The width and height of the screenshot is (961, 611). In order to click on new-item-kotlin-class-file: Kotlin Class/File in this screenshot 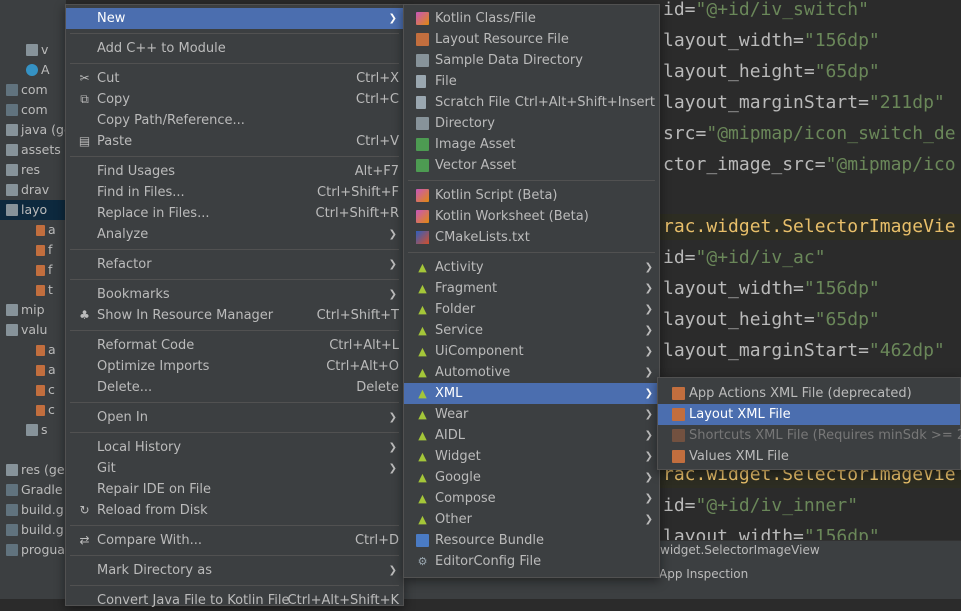, I will do `click(531, 18)`.